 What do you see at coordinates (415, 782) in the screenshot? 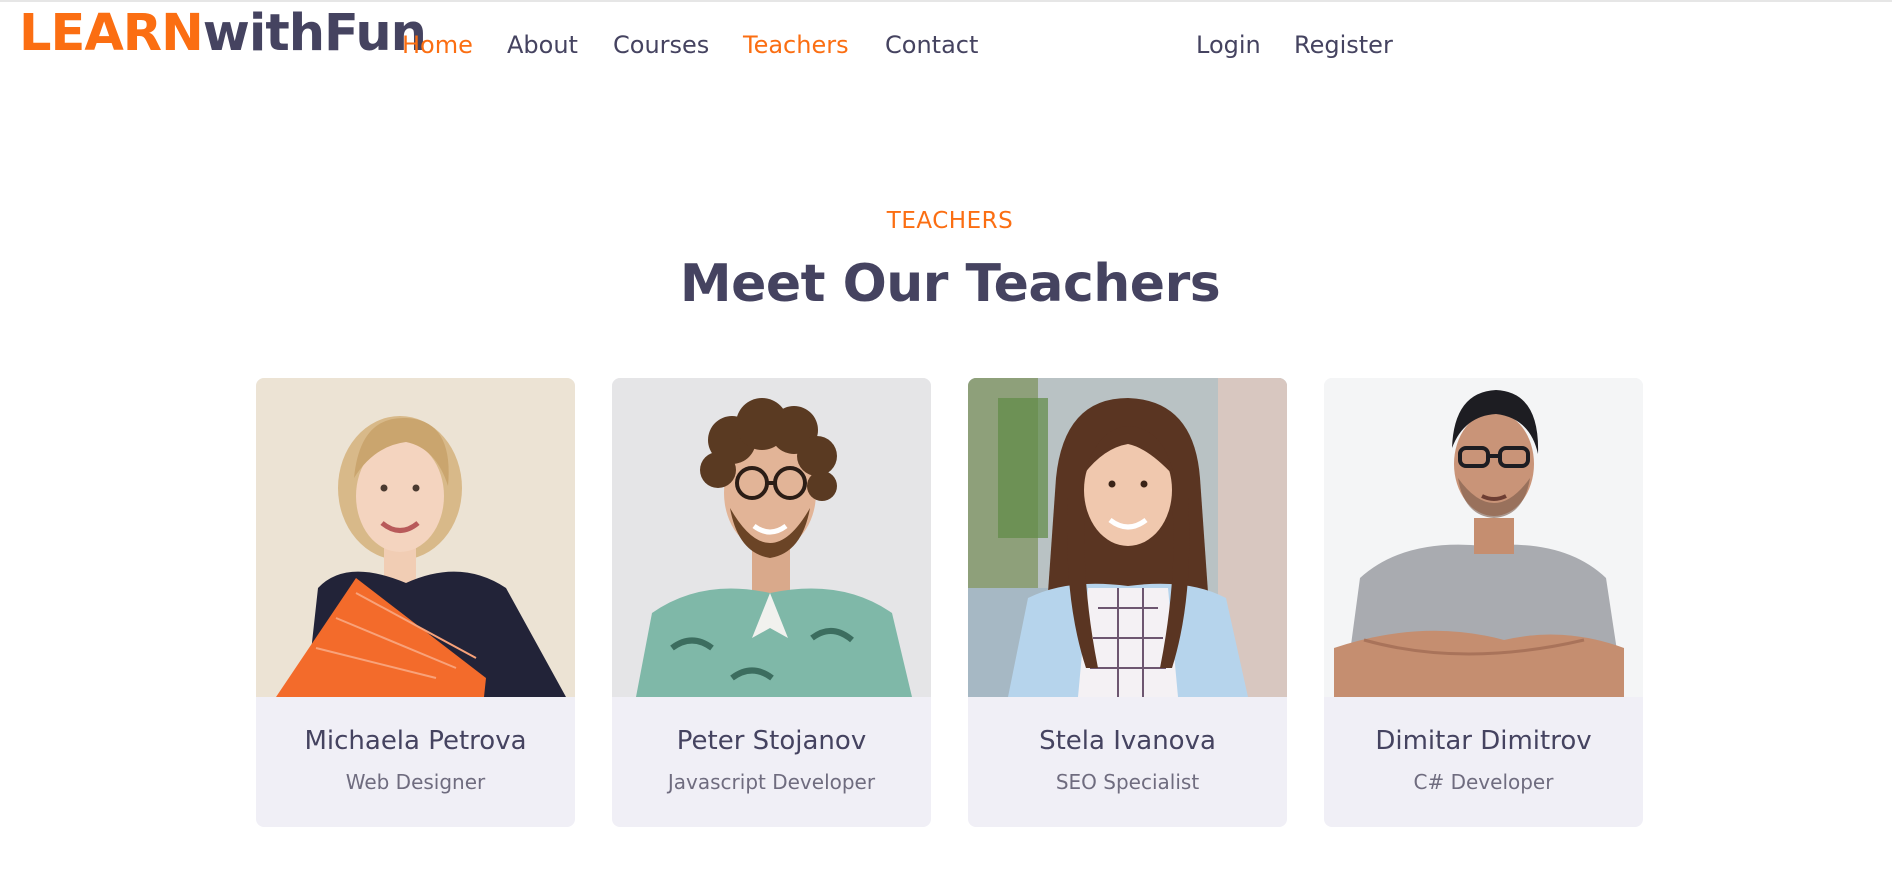
I see `teacher-role: Web Designer` at bounding box center [415, 782].